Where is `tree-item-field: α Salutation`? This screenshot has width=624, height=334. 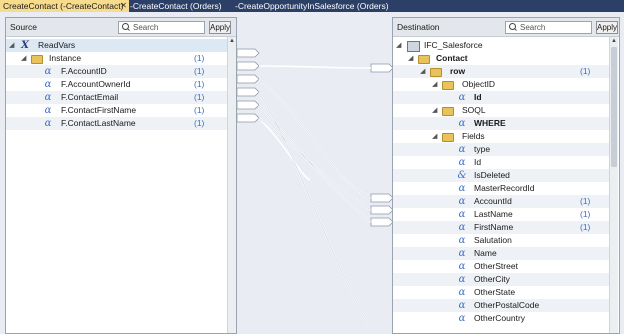
tree-item-field: α Salutation is located at coordinates (501, 240).